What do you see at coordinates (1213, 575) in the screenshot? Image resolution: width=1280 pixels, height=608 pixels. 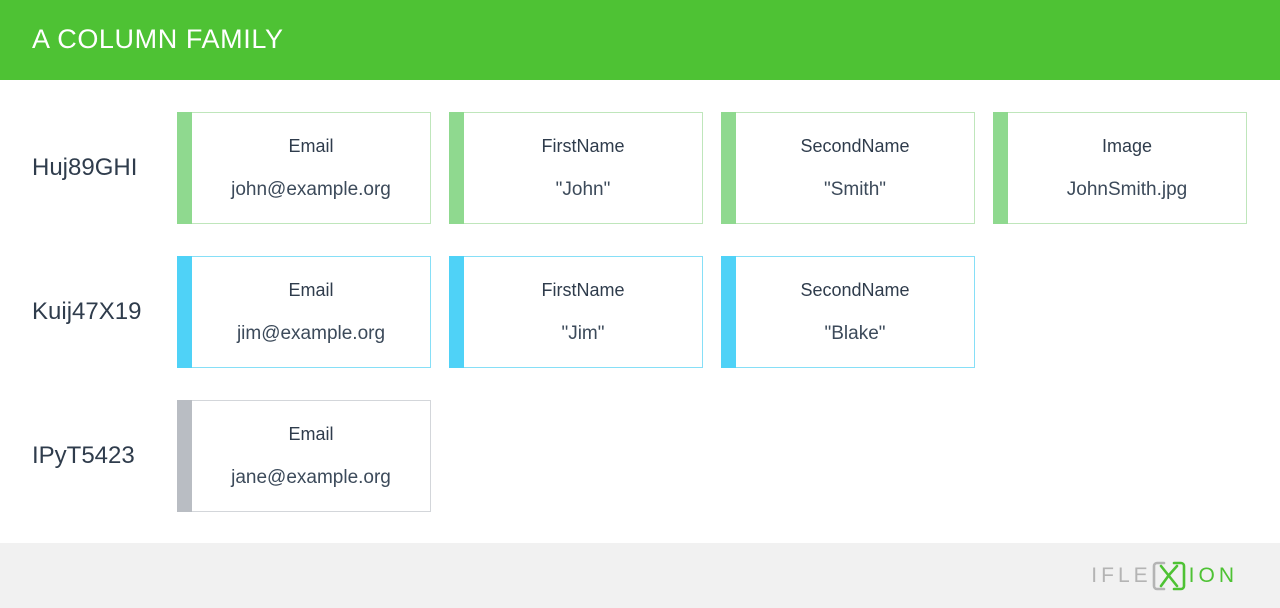 I see `logo-text-right: ION` at bounding box center [1213, 575].